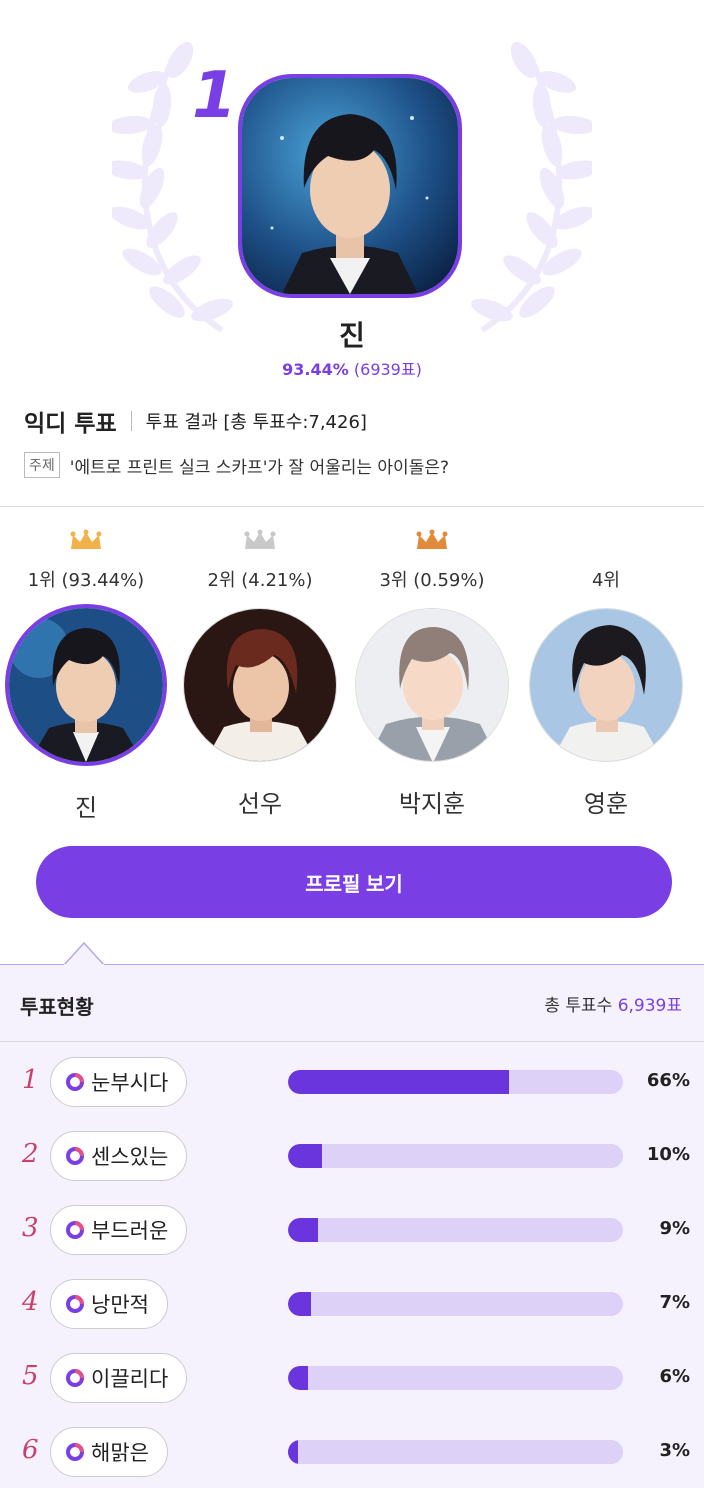 This screenshot has width=704, height=1488. I want to click on row-percent: 9%, so click(674, 1228).